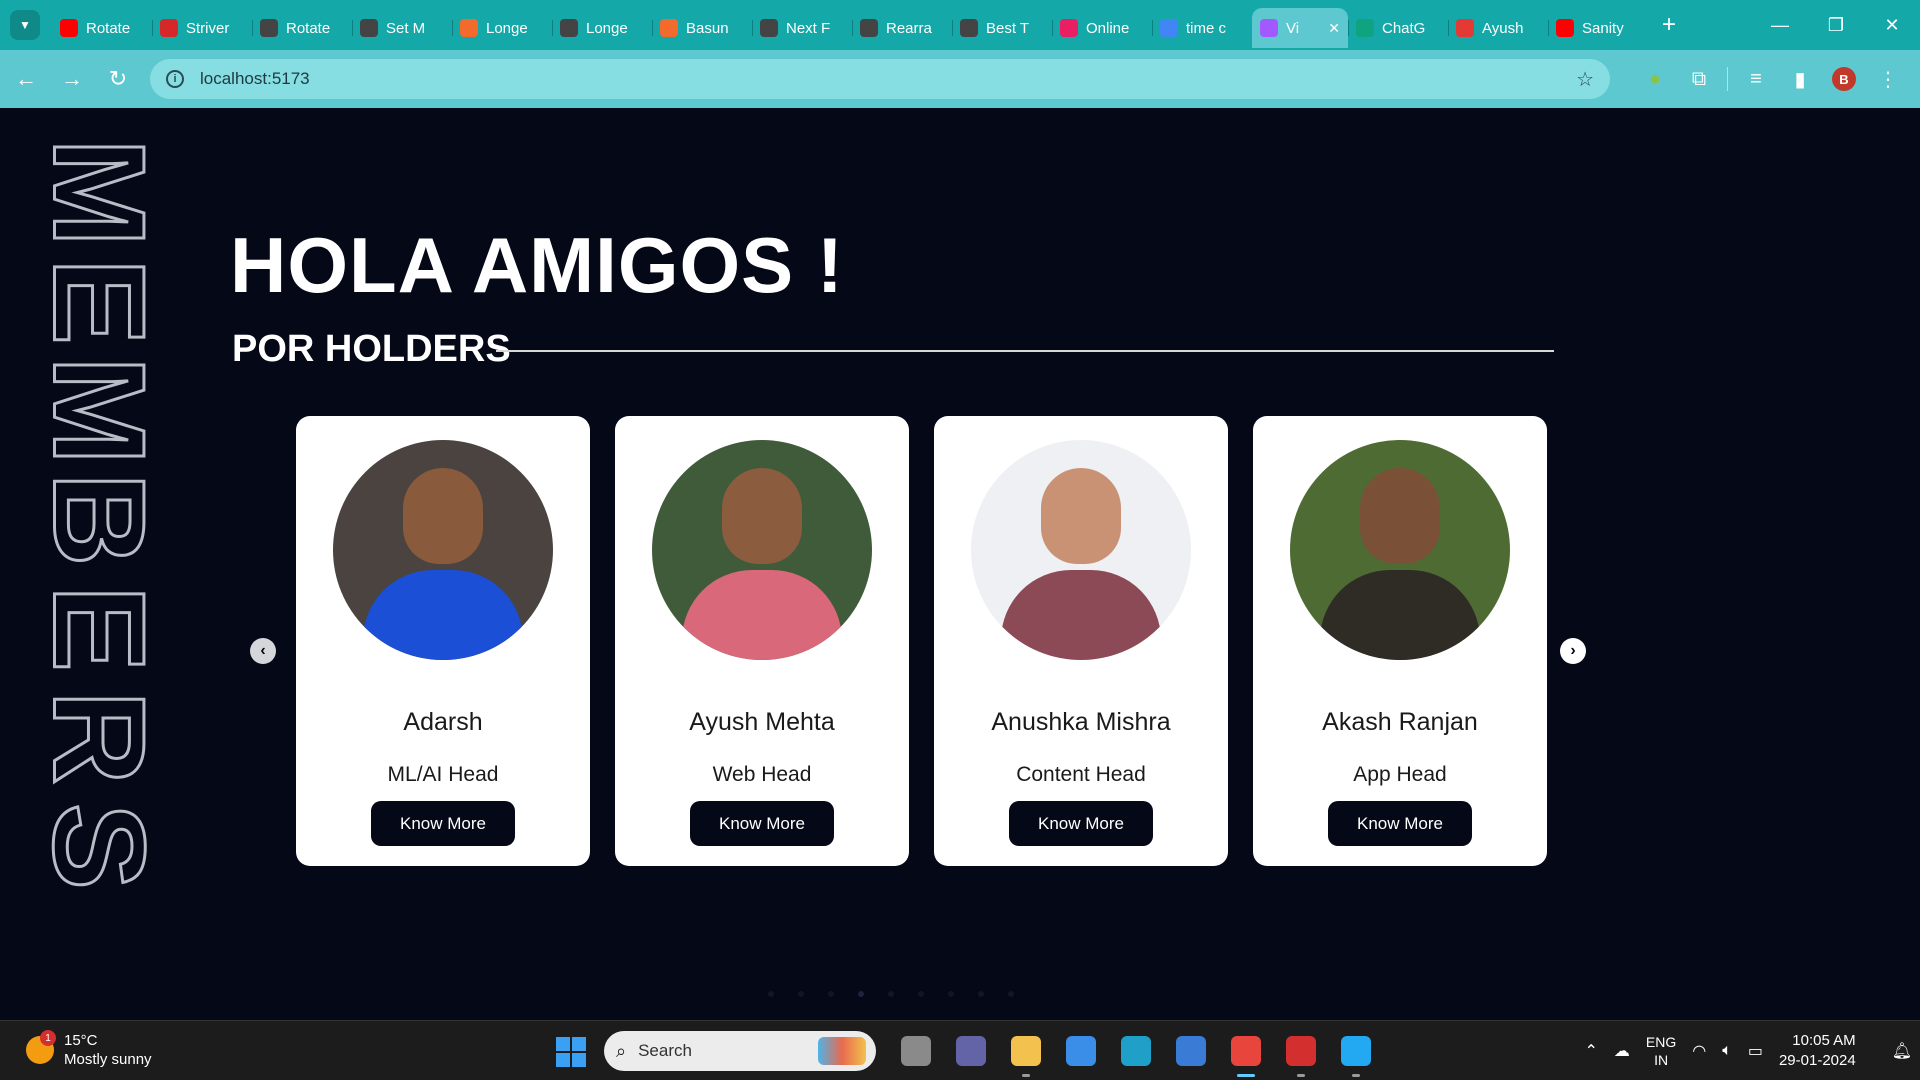  Describe the element at coordinates (1603, 28) in the screenshot. I see `tab-label: Sanity` at that location.